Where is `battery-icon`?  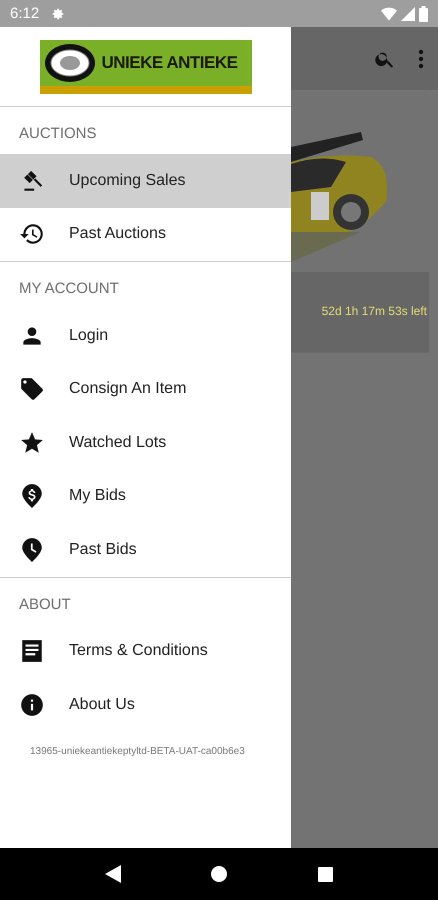
battery-icon is located at coordinates (423, 14).